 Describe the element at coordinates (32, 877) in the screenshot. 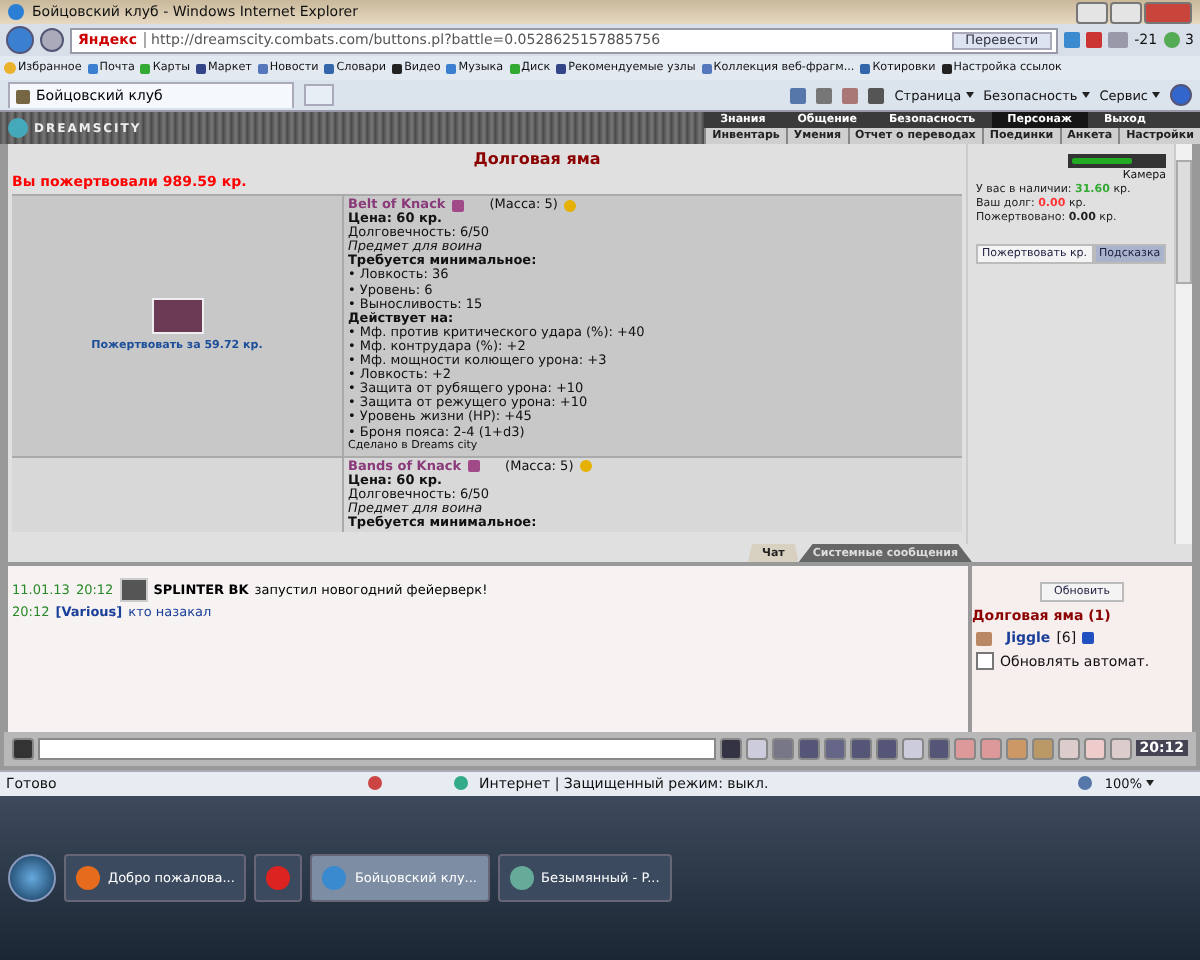

I see `start-button` at that location.